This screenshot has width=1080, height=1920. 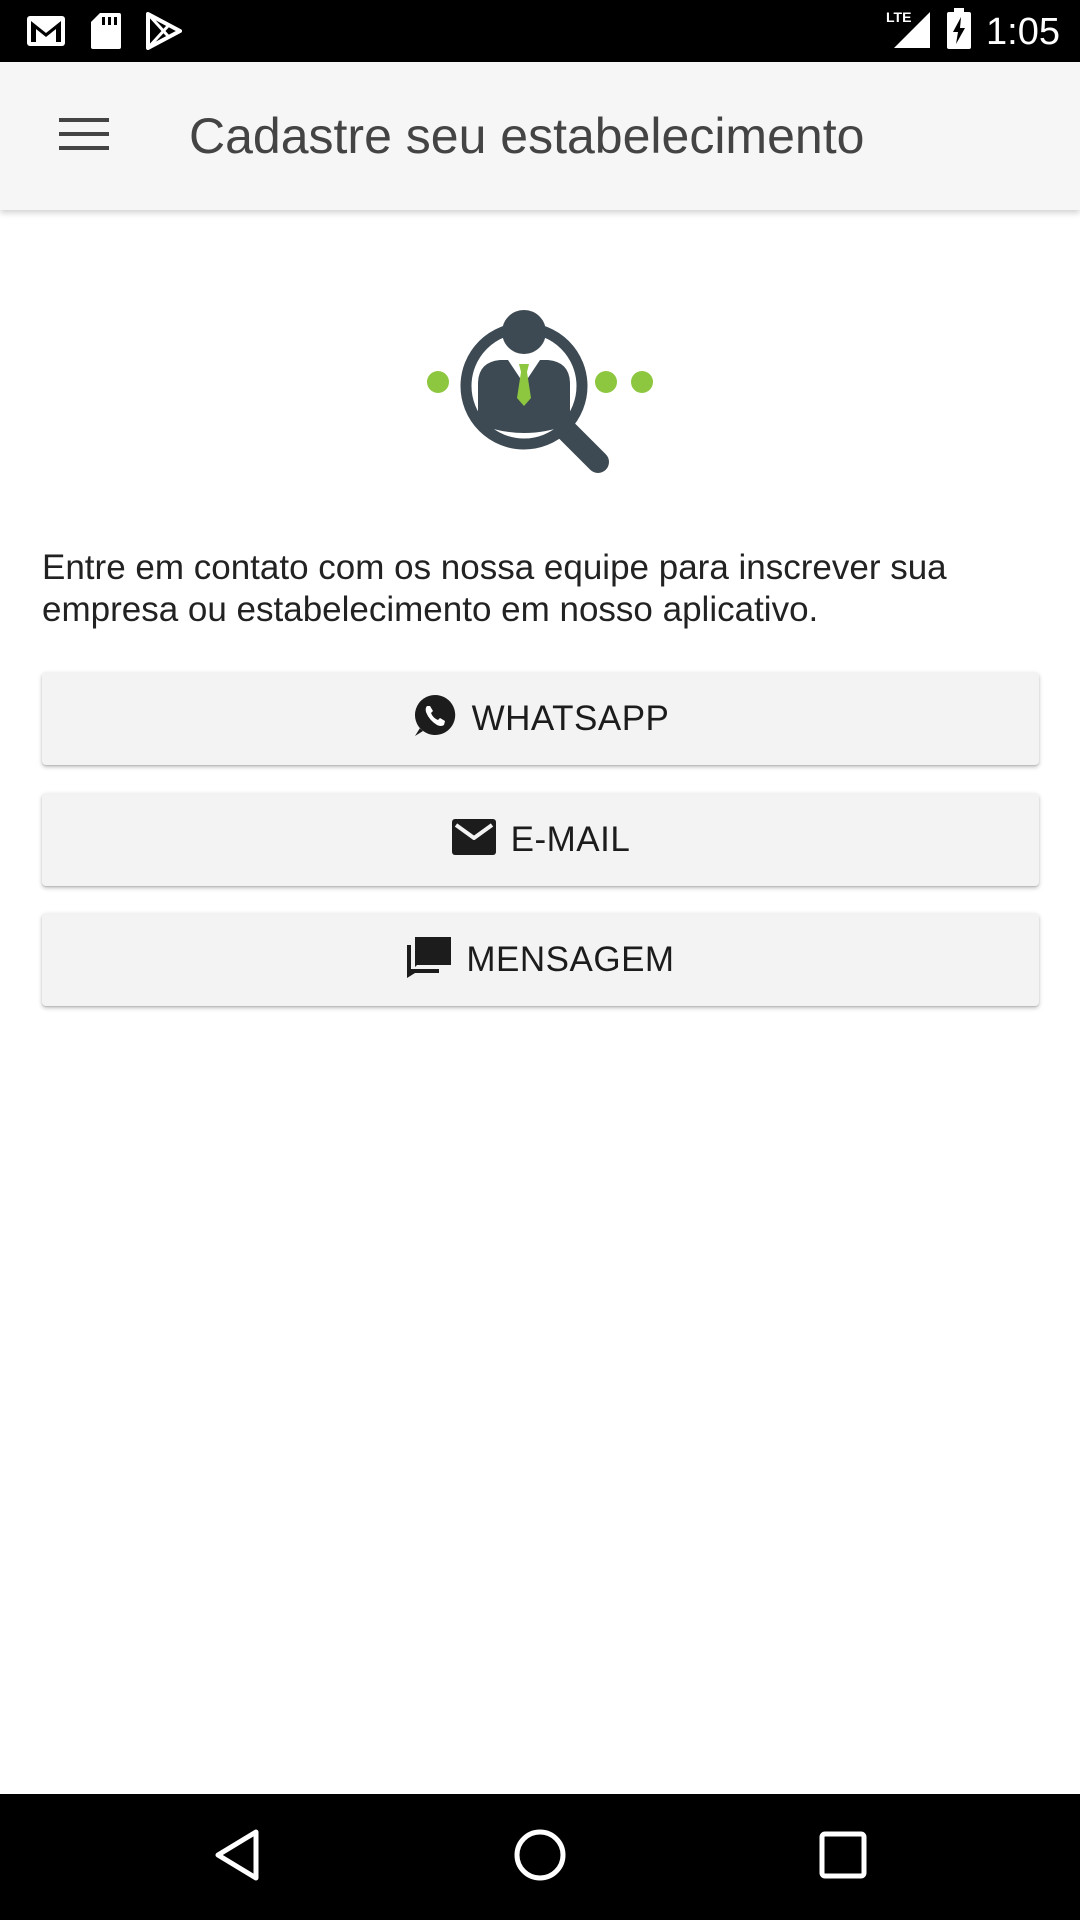 I want to click on recent-apps-button, so click(x=843, y=1857).